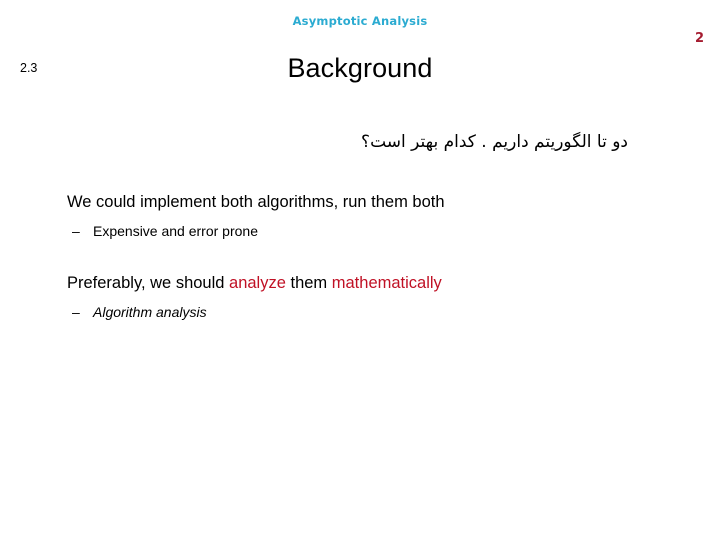 The width and height of the screenshot is (720, 540). What do you see at coordinates (699, 38) in the screenshot?
I see `page-number: 2` at bounding box center [699, 38].